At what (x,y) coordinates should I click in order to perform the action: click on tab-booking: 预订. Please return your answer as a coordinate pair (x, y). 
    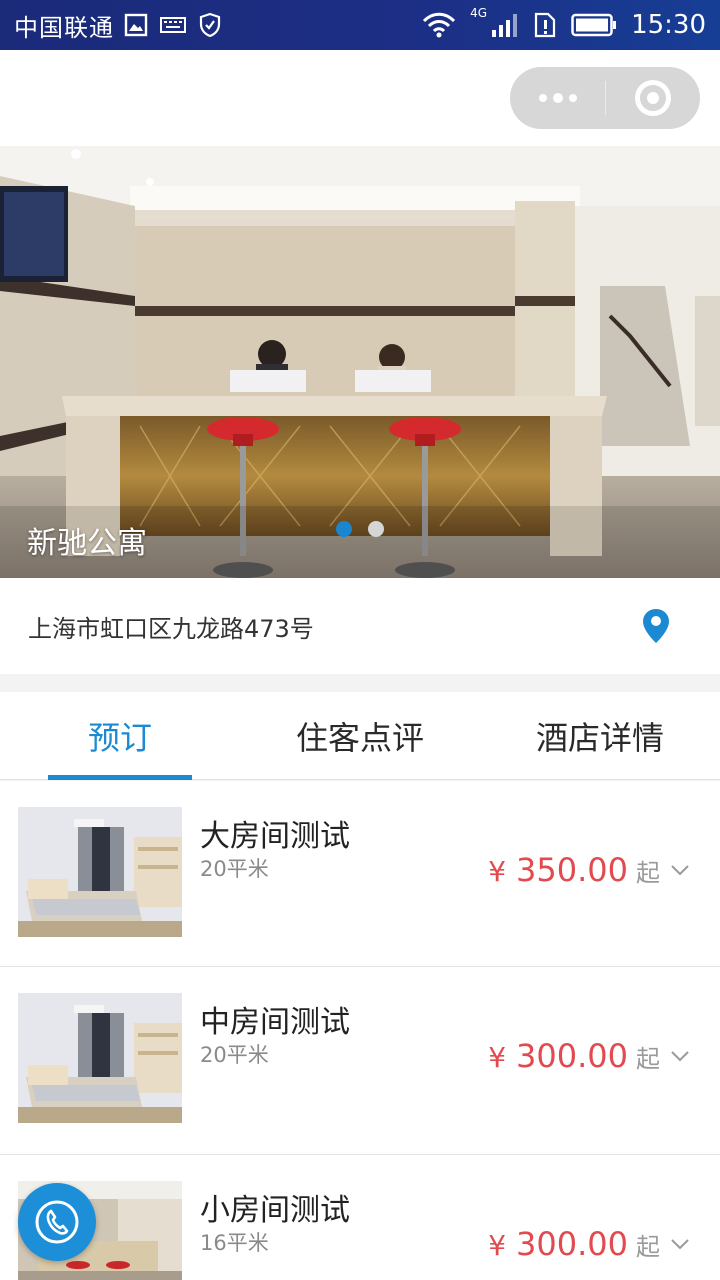
    Looking at the image, I should click on (120, 736).